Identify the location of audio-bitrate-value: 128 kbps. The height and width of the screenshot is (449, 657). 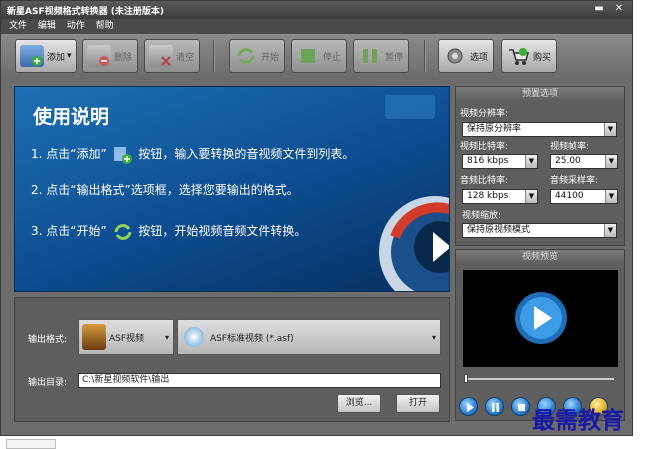
(488, 196).